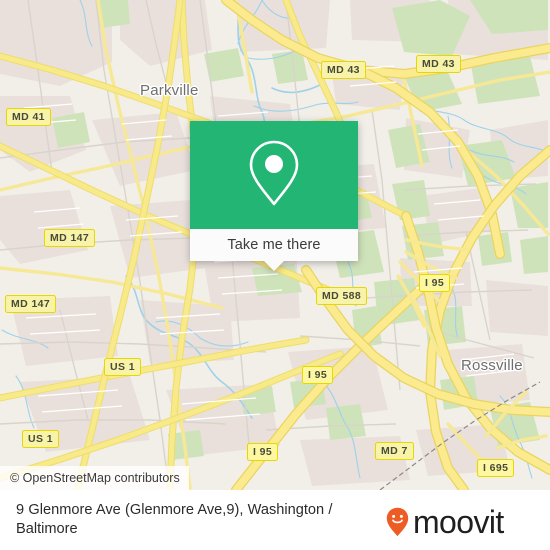  Describe the element at coordinates (122, 367) in the screenshot. I see `shield-us-1: US 1` at that location.